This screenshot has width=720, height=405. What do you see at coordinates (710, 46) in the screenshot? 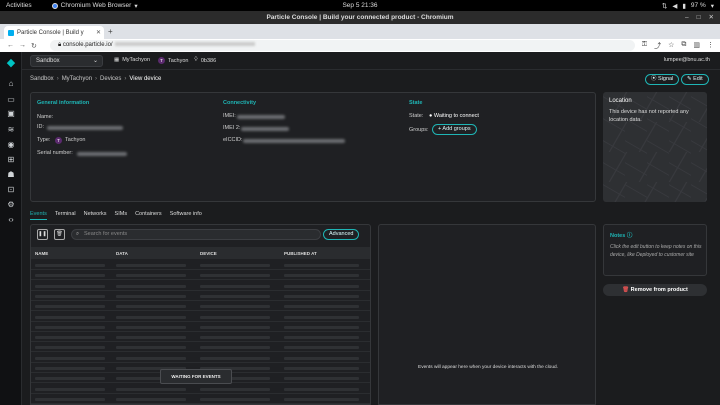
I see `menu-dots-icon: ⋮` at bounding box center [710, 46].